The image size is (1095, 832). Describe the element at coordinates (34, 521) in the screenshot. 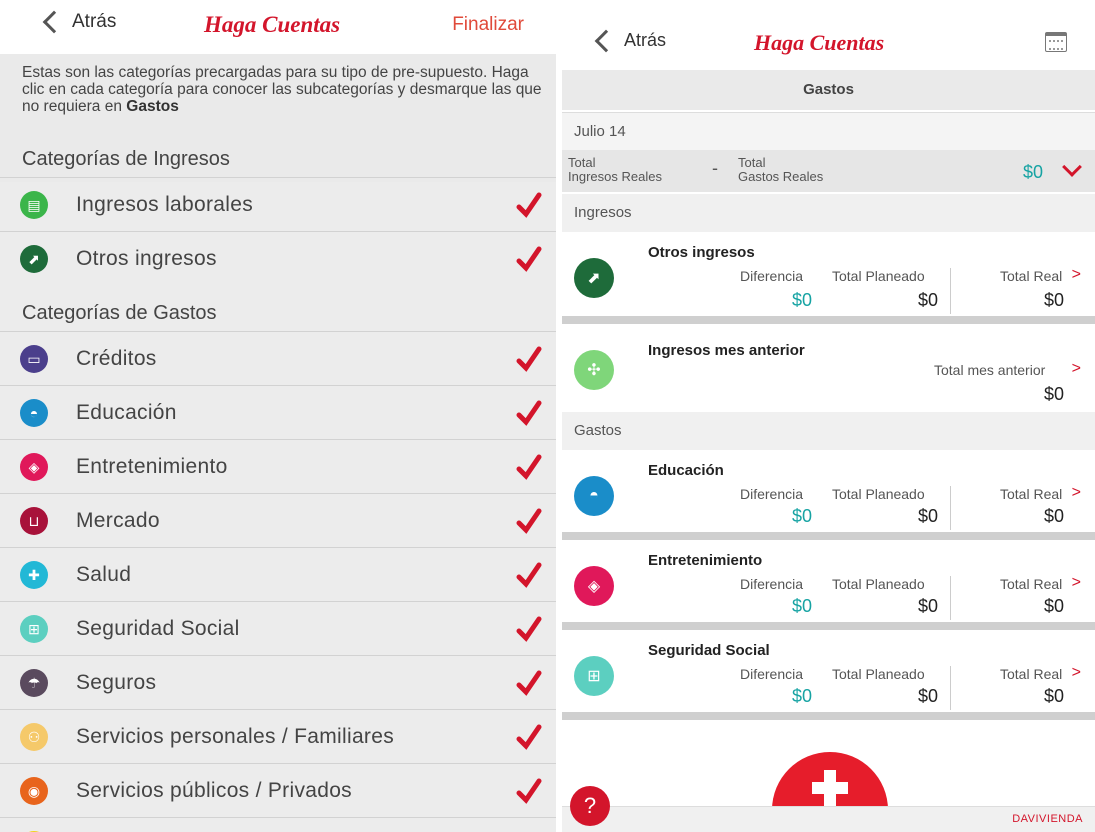

I see `shopping-cart-icon: ⊔` at that location.